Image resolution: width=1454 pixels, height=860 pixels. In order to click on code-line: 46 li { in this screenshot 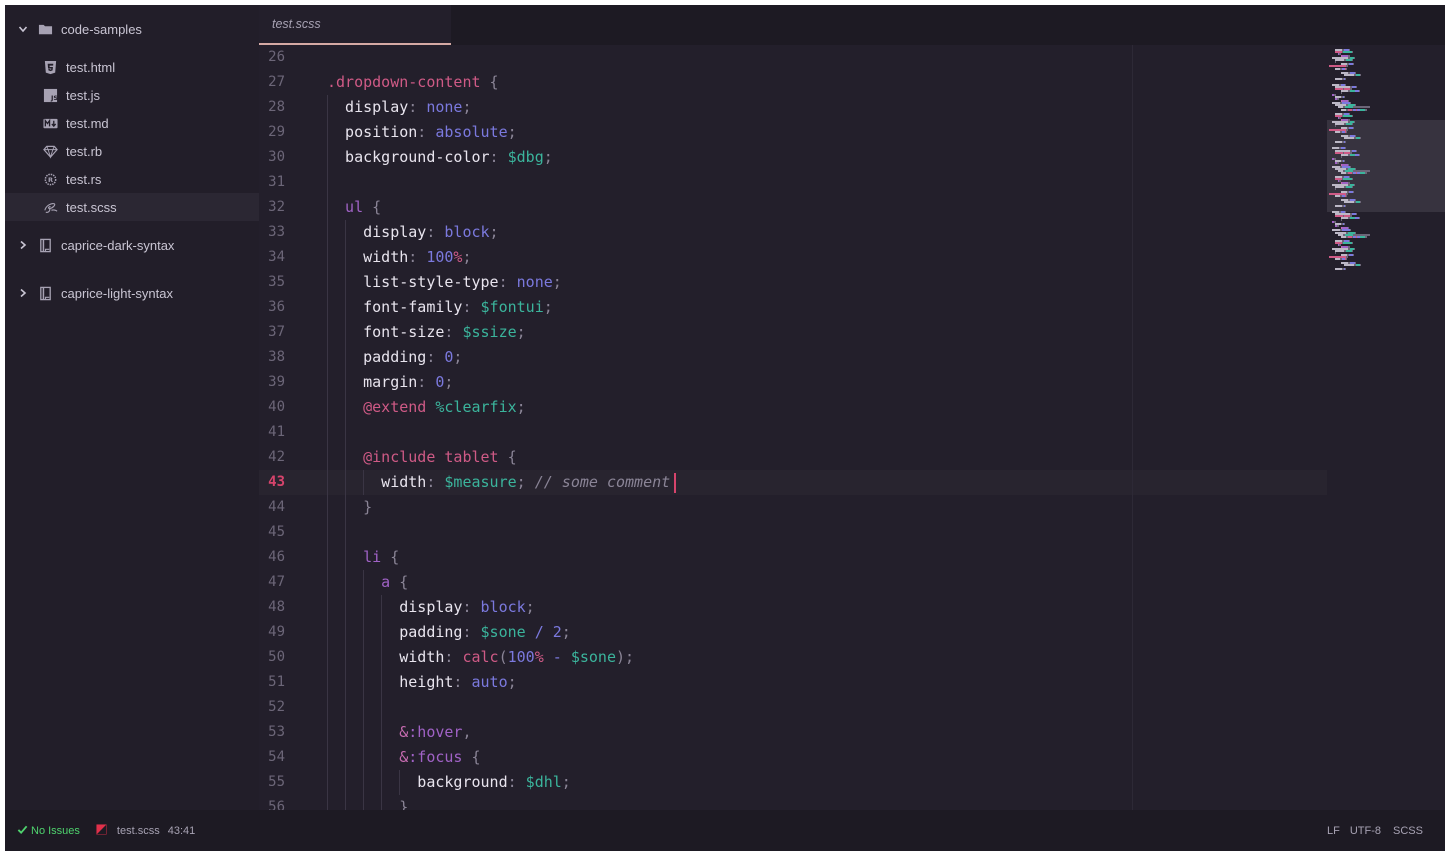, I will do `click(793, 557)`.